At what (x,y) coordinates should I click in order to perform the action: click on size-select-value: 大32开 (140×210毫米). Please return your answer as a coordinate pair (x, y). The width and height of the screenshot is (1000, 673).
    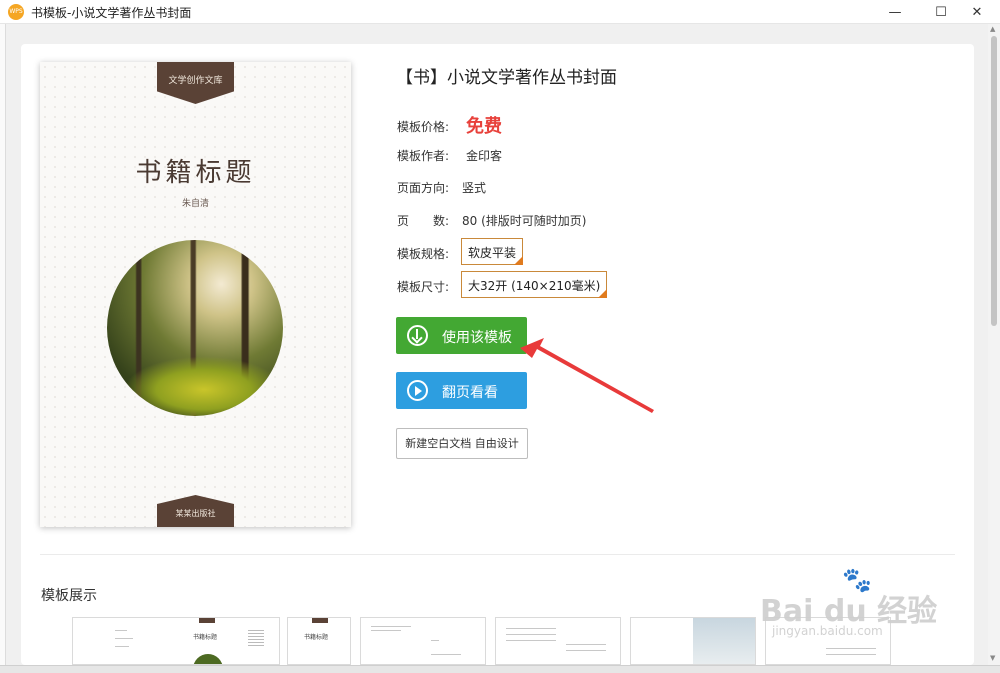
    Looking at the image, I should click on (534, 286).